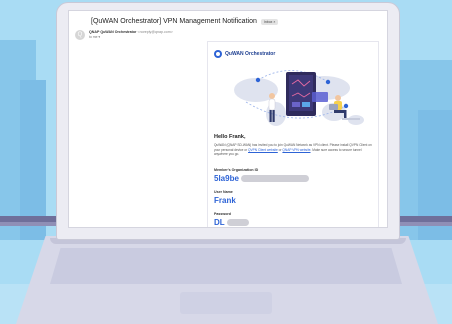 Image resolution: width=452 pixels, height=324 pixels. What do you see at coordinates (219, 222) in the screenshot?
I see `password-text: DL` at bounding box center [219, 222].